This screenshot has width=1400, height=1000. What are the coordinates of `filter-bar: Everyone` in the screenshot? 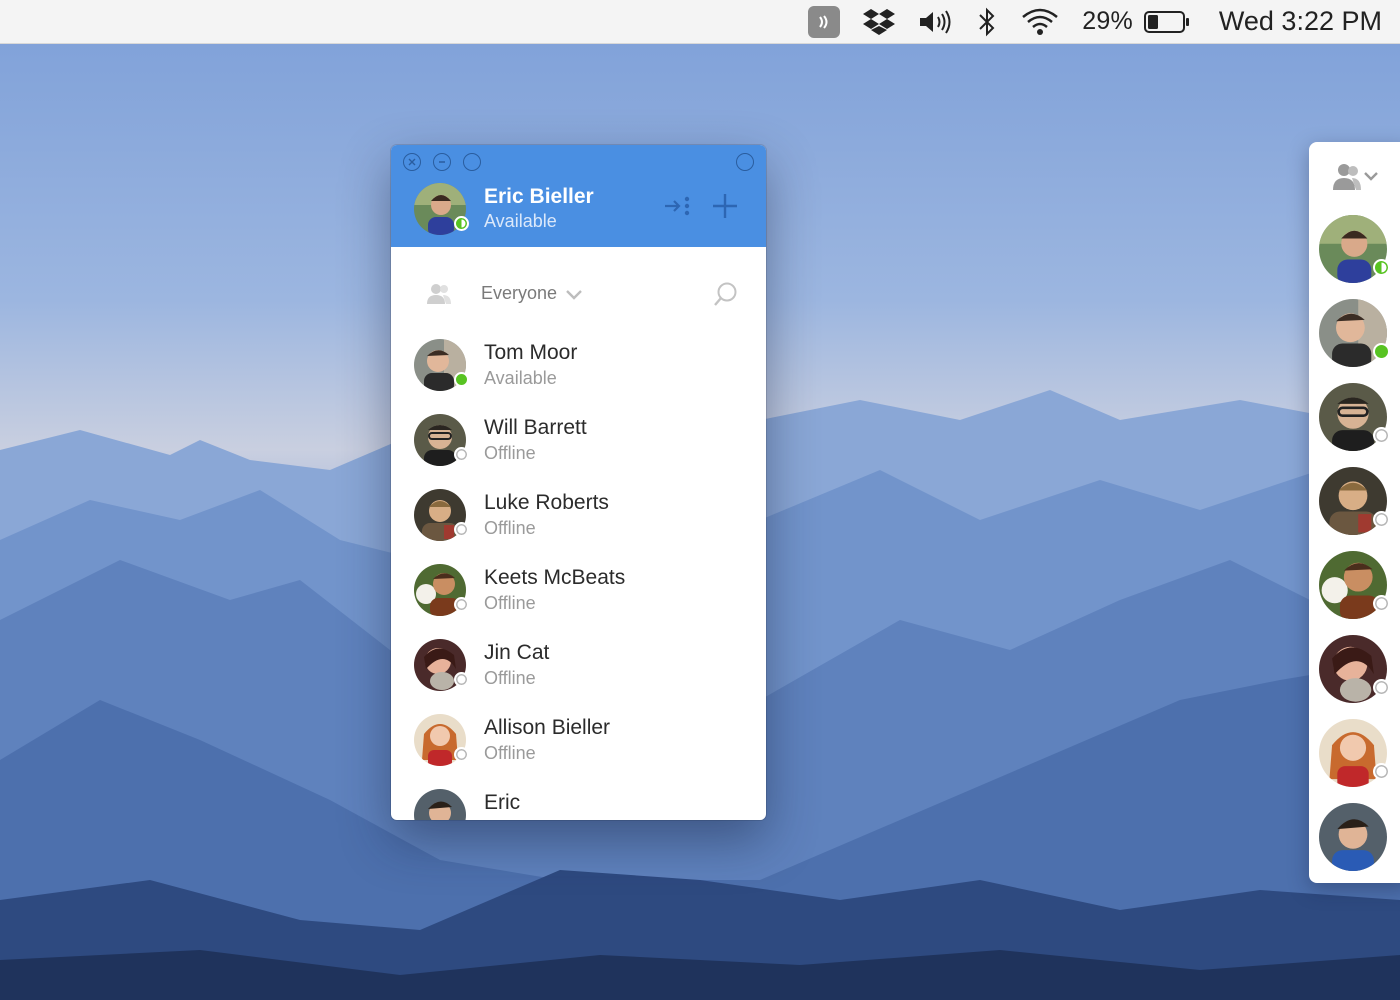 It's located at (578, 293).